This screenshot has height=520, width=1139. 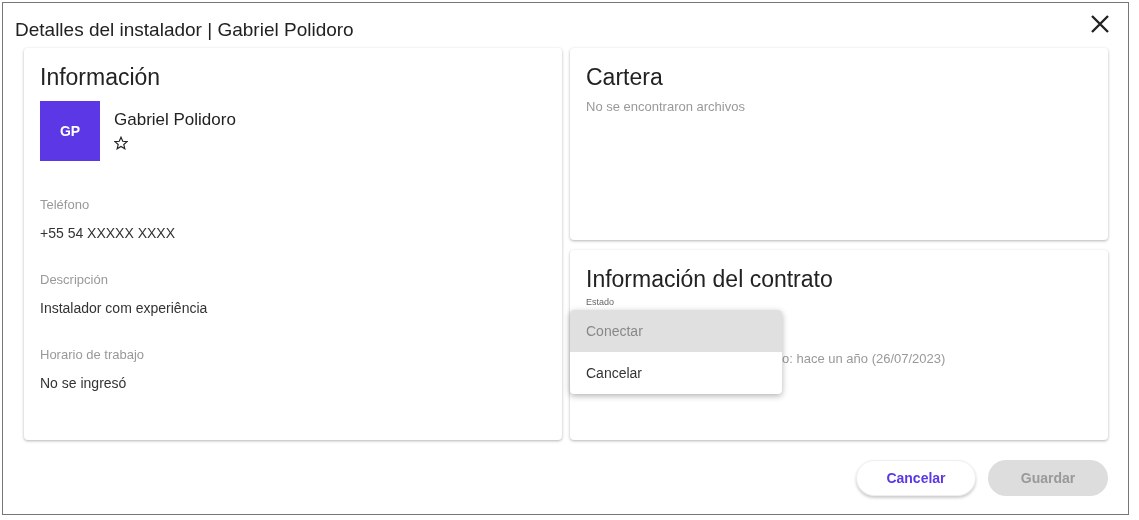 I want to click on cancel-button: Cancelar, so click(x=916, y=478).